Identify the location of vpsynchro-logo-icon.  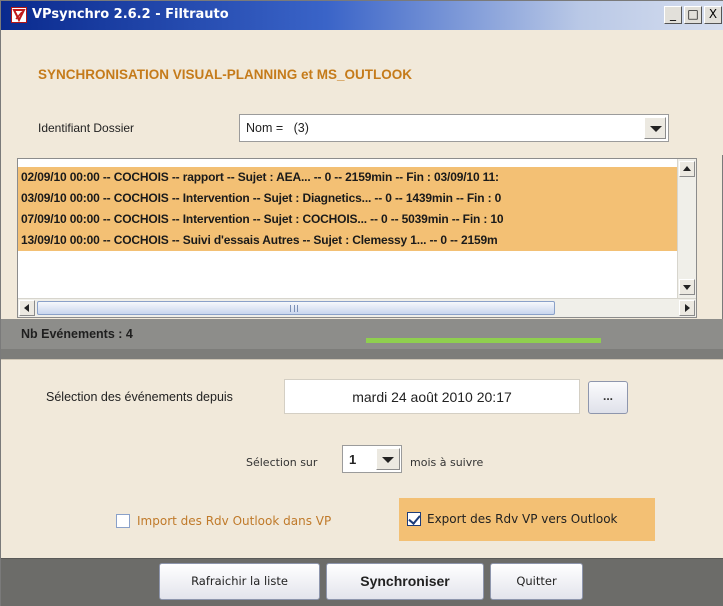
(19, 15).